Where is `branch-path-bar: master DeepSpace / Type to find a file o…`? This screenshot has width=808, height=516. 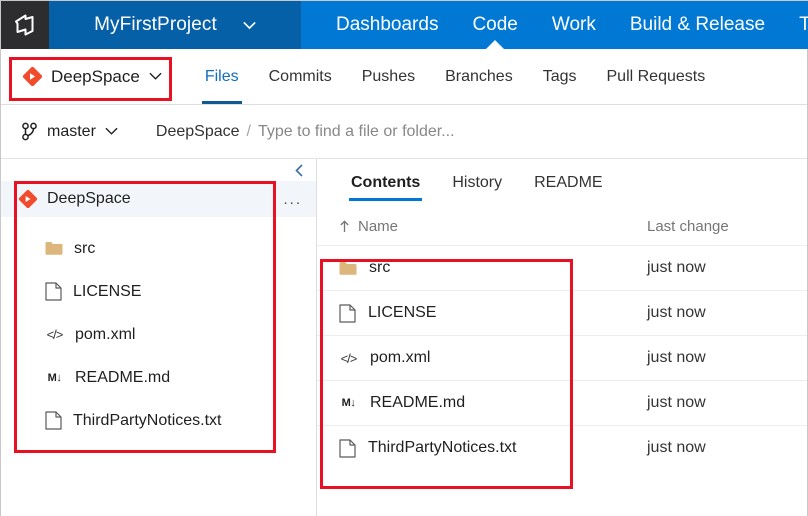 branch-path-bar: master DeepSpace / Type to find a file o… is located at coordinates (404, 132).